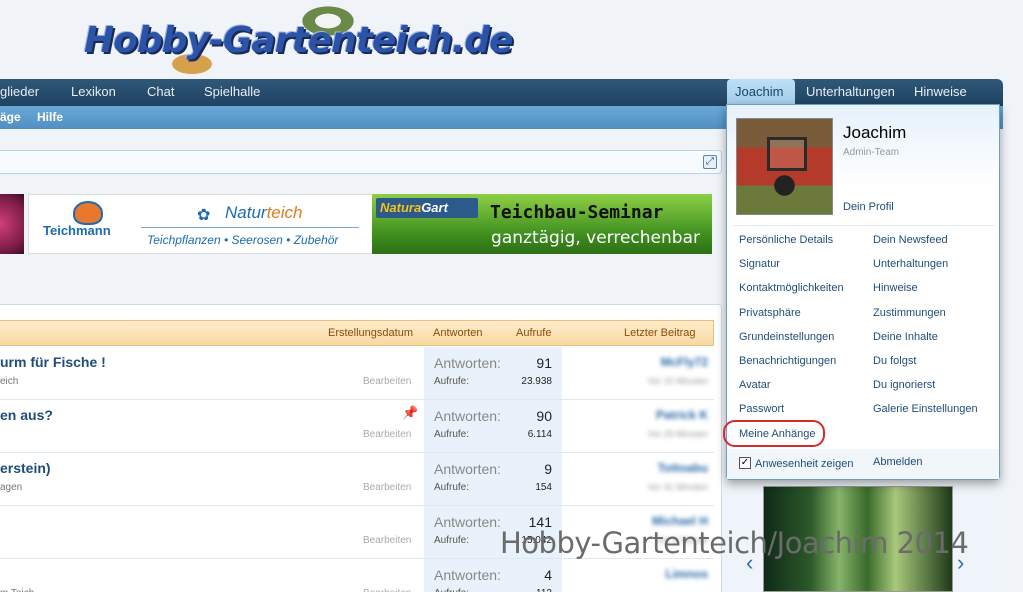  Describe the element at coordinates (787, 361) in the screenshot. I see `menu-item-benachrichtigungen: Benachrichtigungen` at that location.